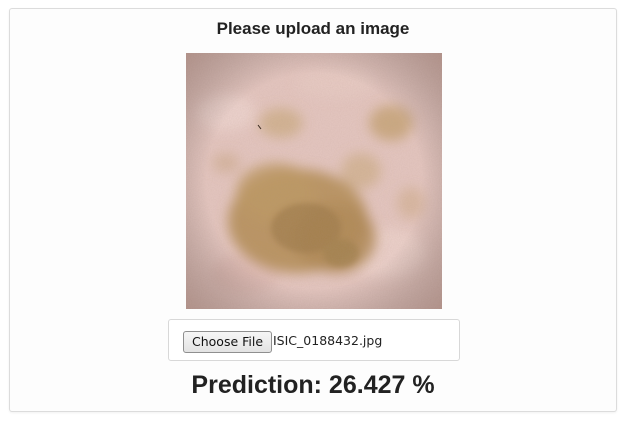 The width and height of the screenshot is (628, 426). Describe the element at coordinates (313, 28) in the screenshot. I see `page-title: Please upload an image` at that location.